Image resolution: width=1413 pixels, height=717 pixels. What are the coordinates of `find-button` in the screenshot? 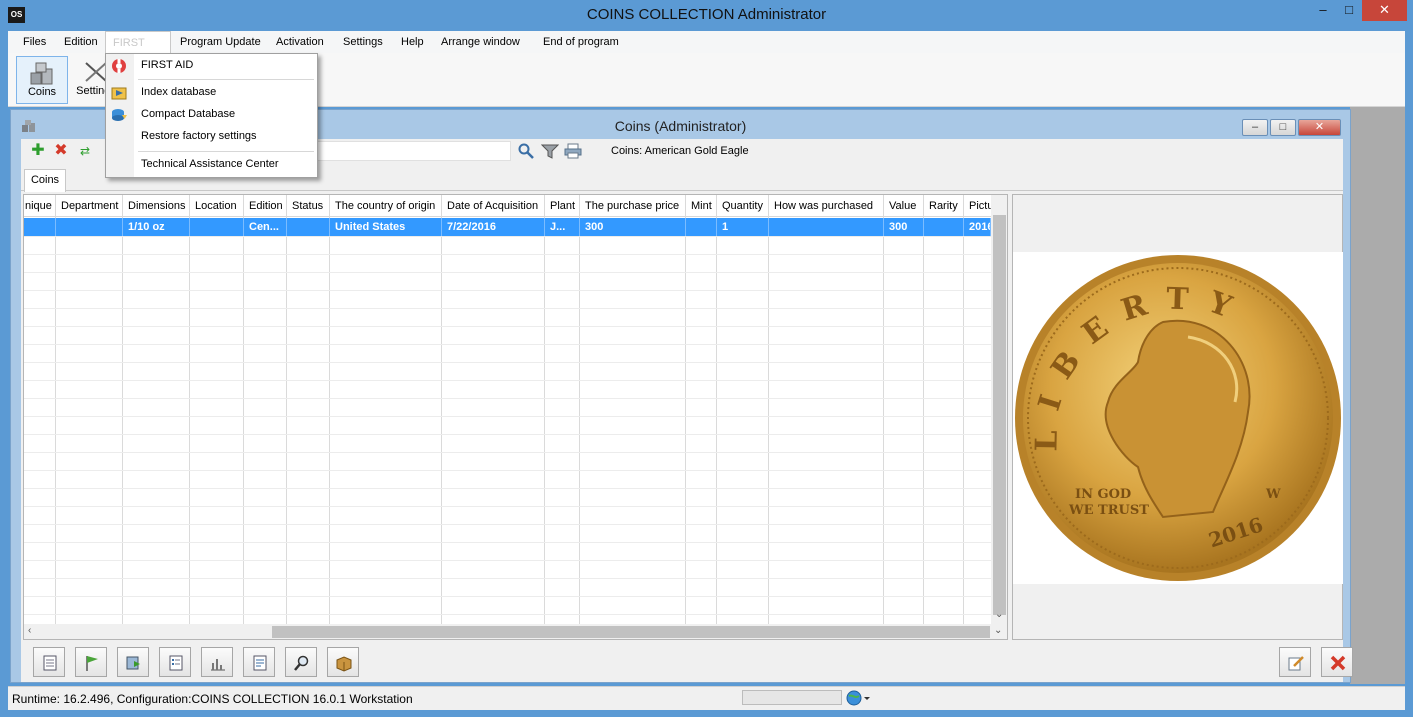 It's located at (301, 662).